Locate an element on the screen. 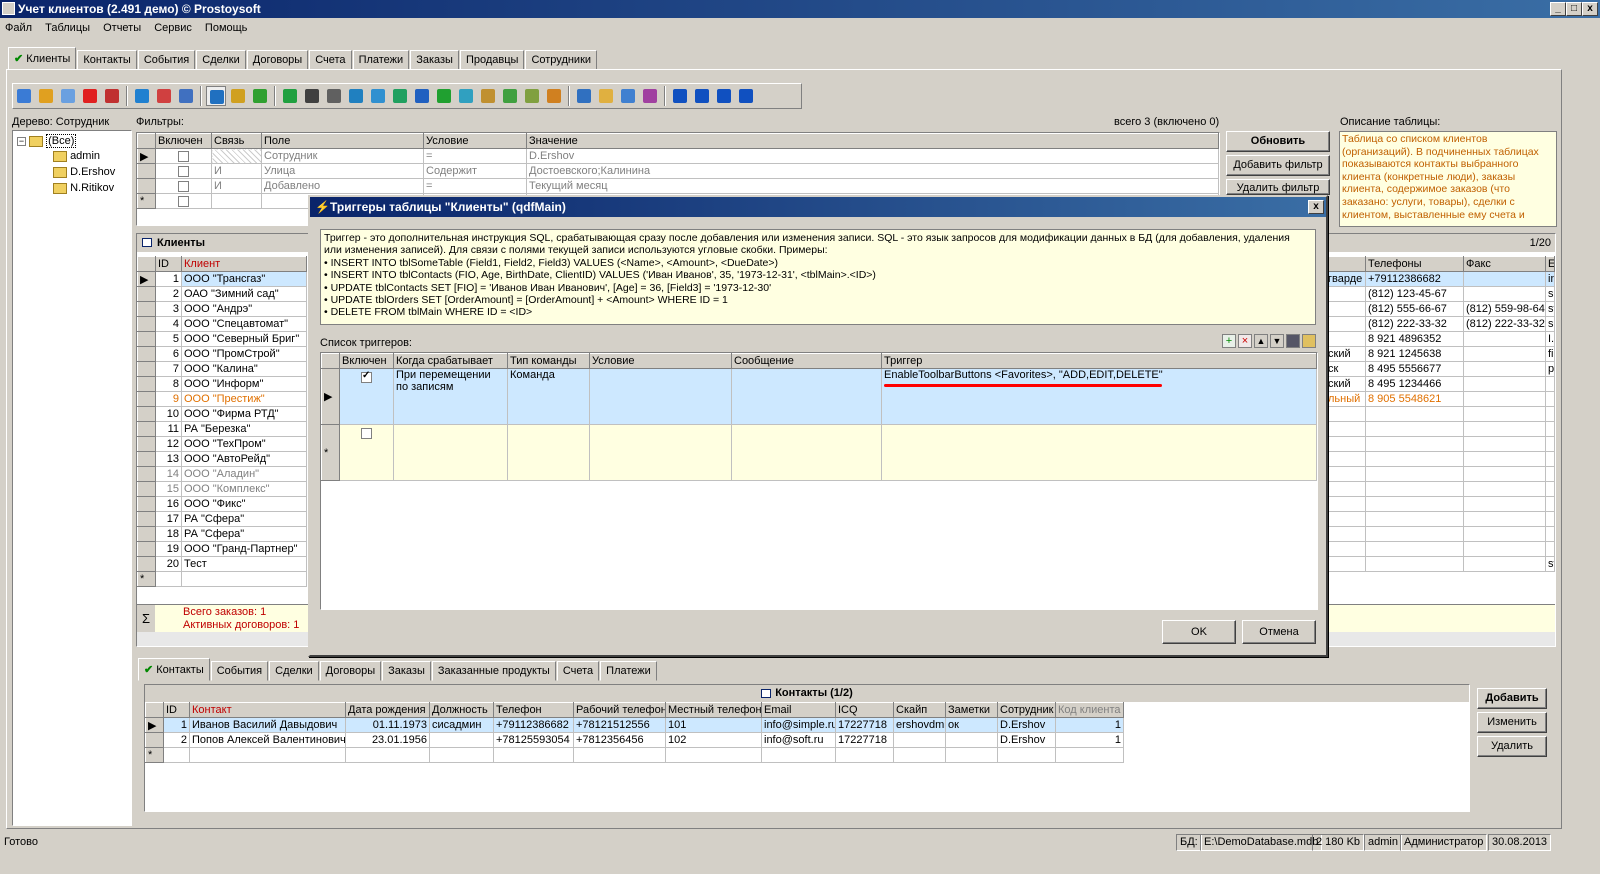  delete-filter-button: Удалить фильтр is located at coordinates (1278, 187).